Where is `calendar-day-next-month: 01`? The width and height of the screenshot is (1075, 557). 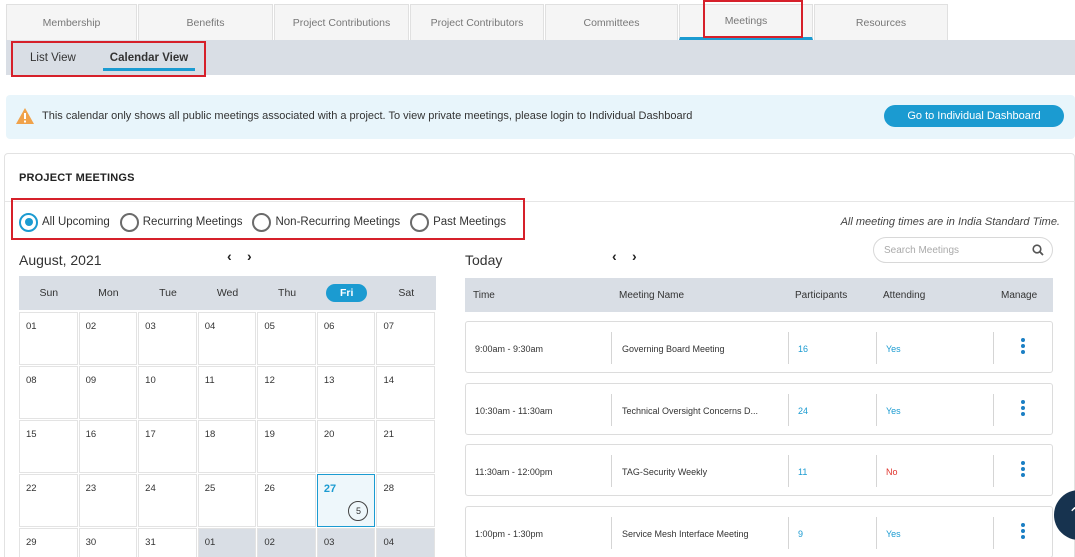
calendar-day-next-month: 01 is located at coordinates (227, 542).